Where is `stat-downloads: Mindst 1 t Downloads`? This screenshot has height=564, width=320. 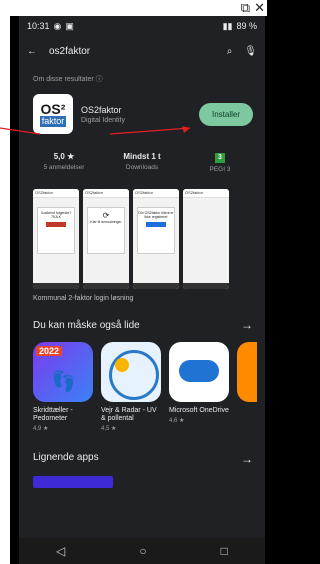
stat-downloads: Mindst 1 t Downloads is located at coordinates (142, 161).